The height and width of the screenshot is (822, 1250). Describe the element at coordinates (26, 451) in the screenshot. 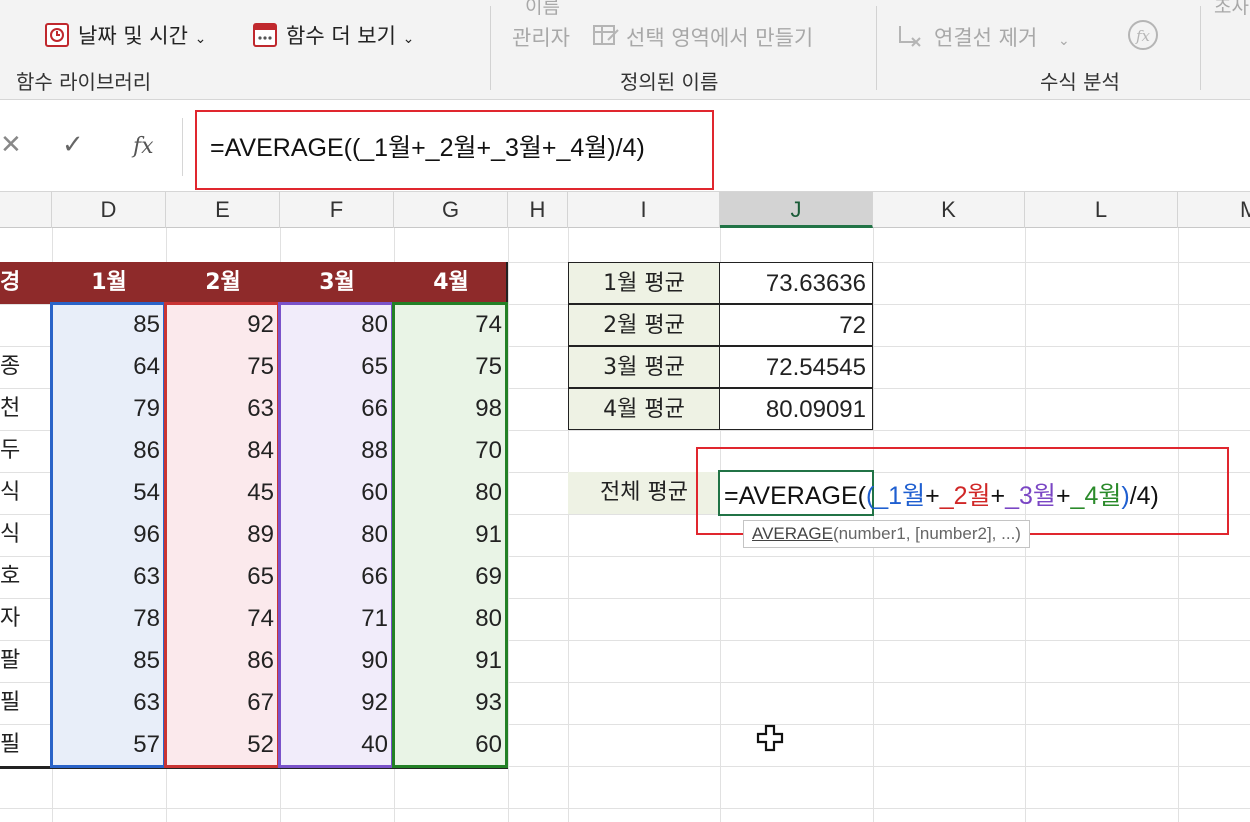

I see `student-name-cell: 두` at that location.